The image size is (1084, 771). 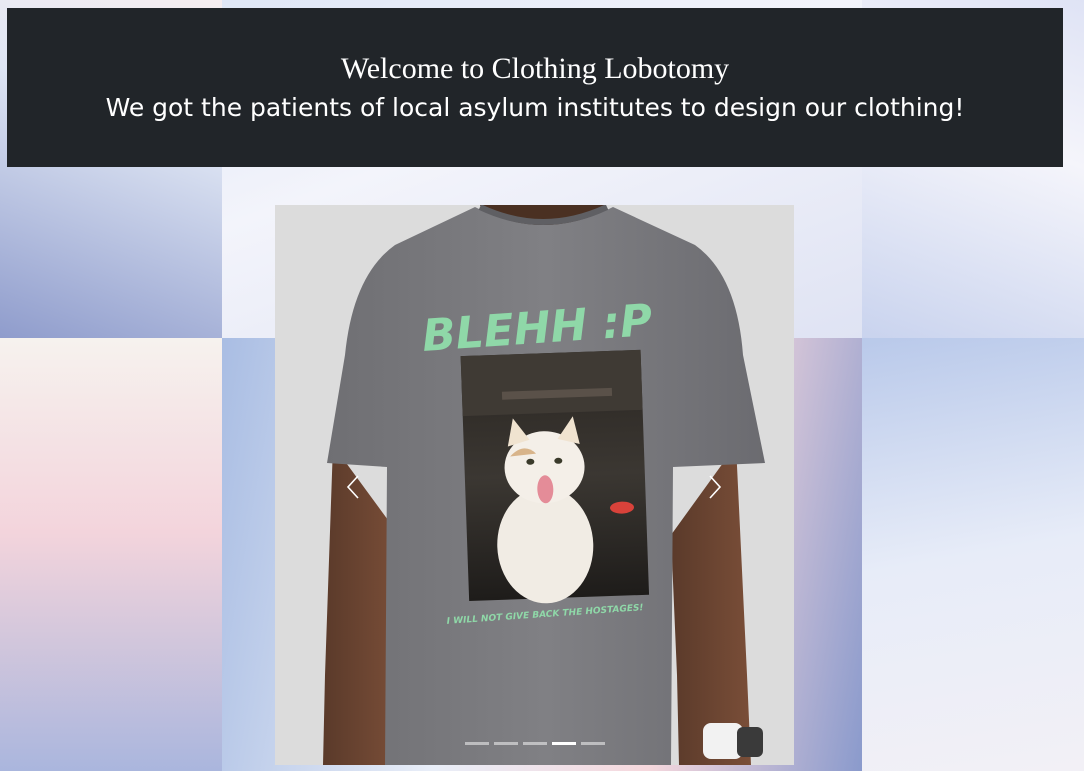 I want to click on carousel-prev-button, so click(x=353, y=487).